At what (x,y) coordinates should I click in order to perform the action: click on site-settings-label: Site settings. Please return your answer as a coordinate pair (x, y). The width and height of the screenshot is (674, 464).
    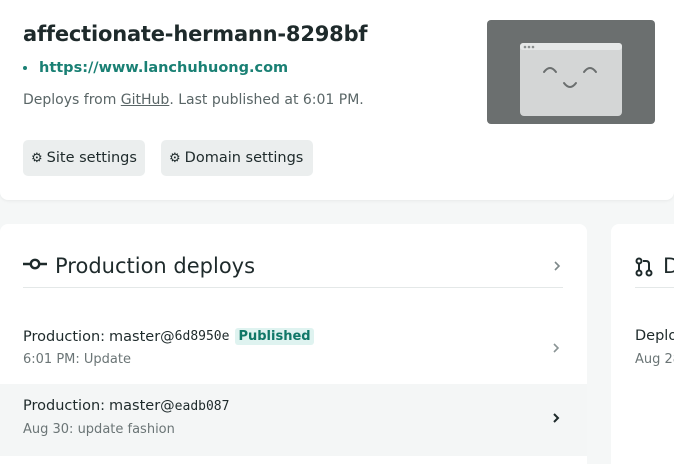
    Looking at the image, I should click on (91, 158).